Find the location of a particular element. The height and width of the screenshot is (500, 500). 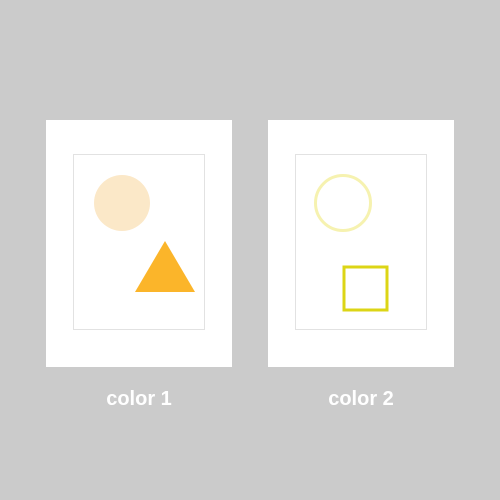

color-card-2-shapes is located at coordinates (351, 243).